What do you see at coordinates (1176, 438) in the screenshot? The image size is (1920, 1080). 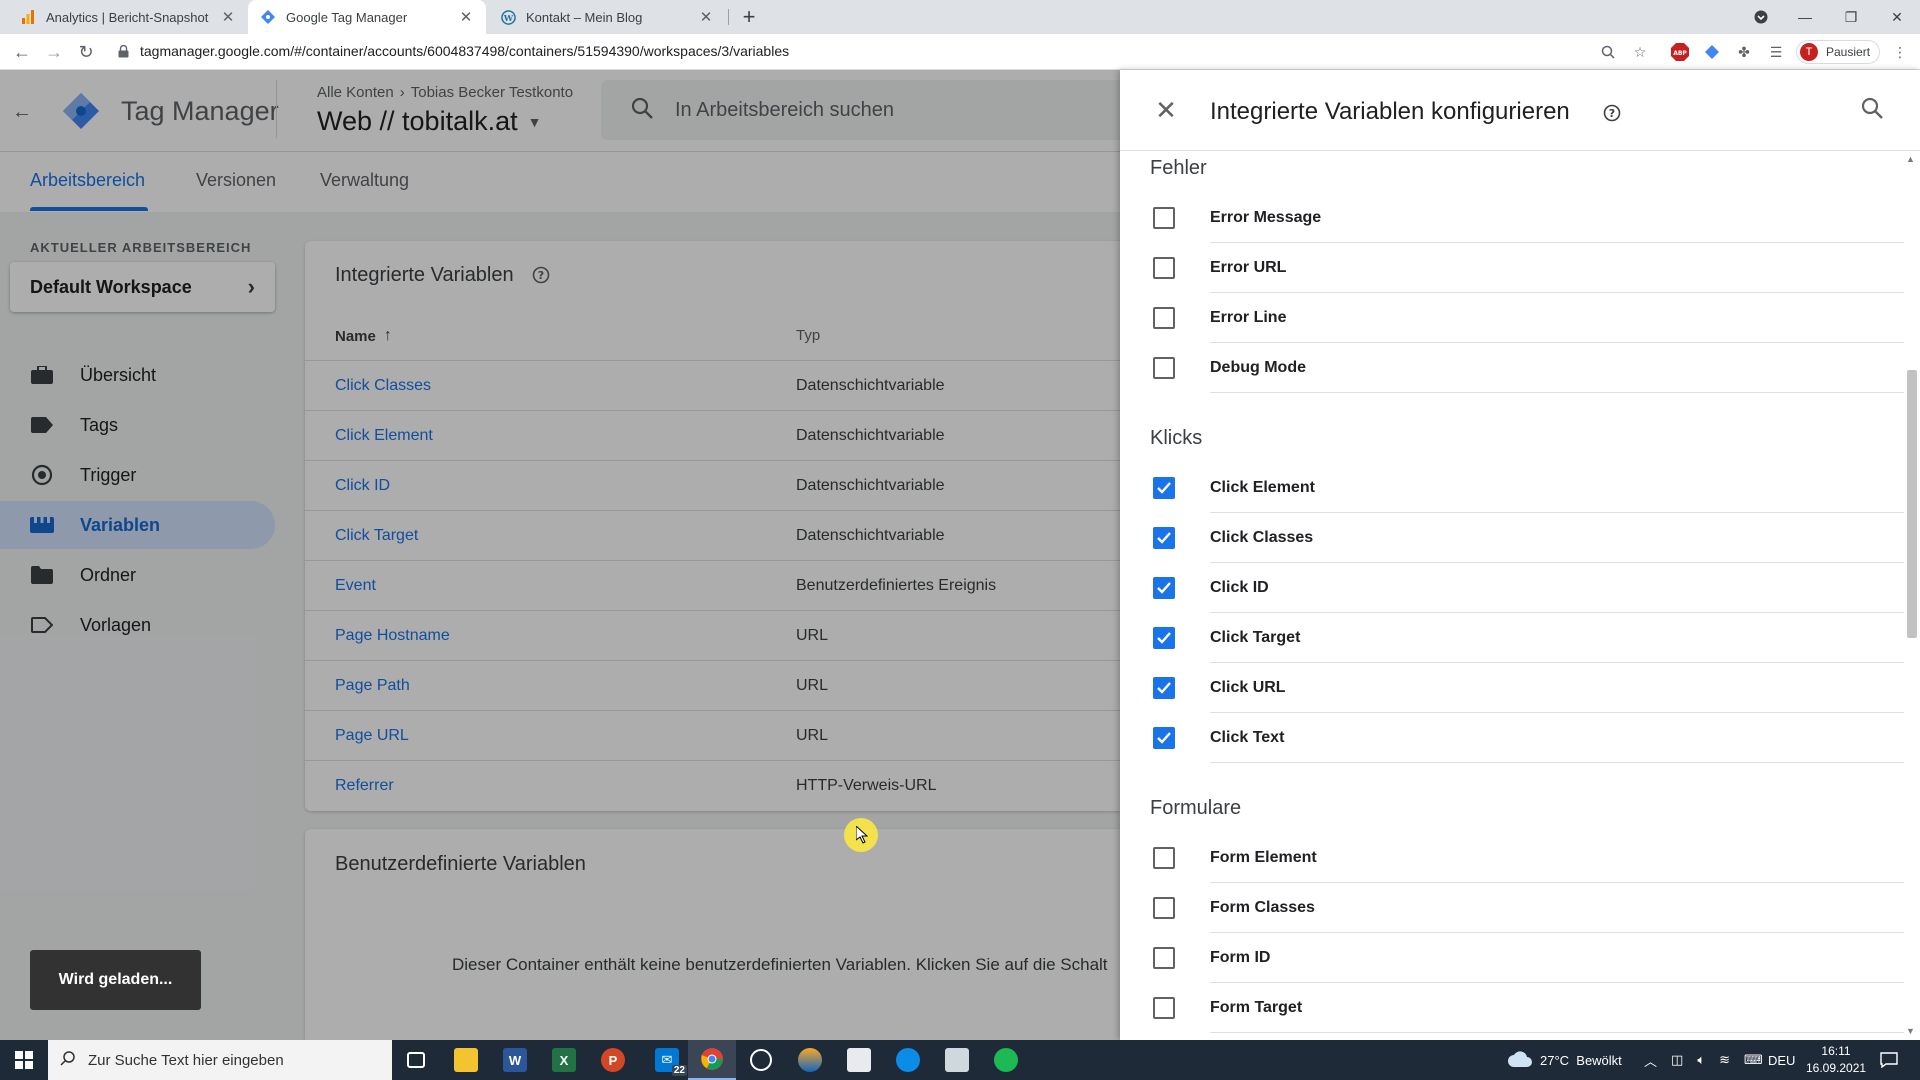 I see `section-title-clicks: Klicks` at bounding box center [1176, 438].